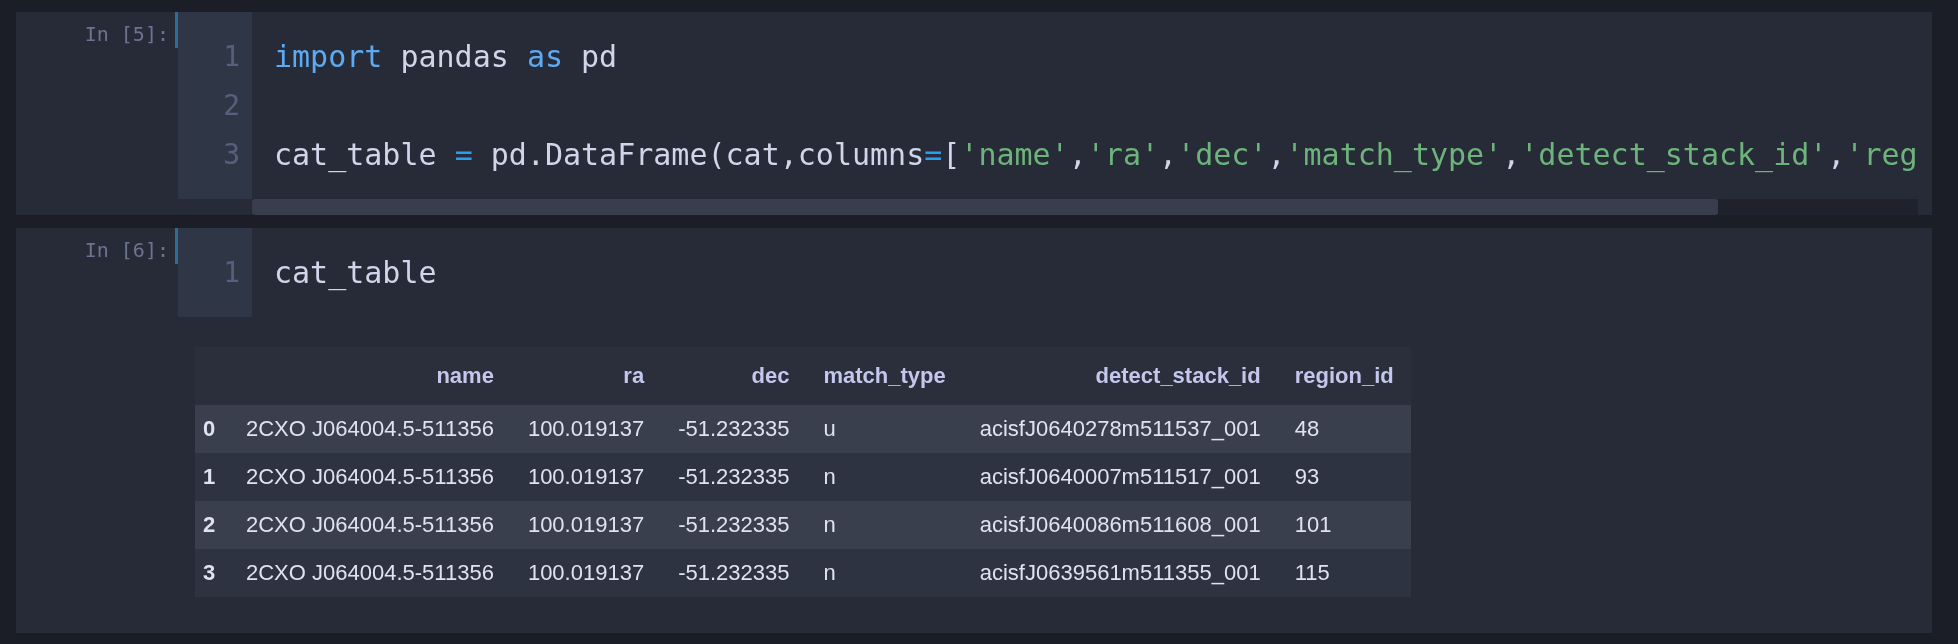 The width and height of the screenshot is (1958, 644). Describe the element at coordinates (1120, 524) in the screenshot. I see `table-cell: acisfJ0640086m511608_001` at that location.